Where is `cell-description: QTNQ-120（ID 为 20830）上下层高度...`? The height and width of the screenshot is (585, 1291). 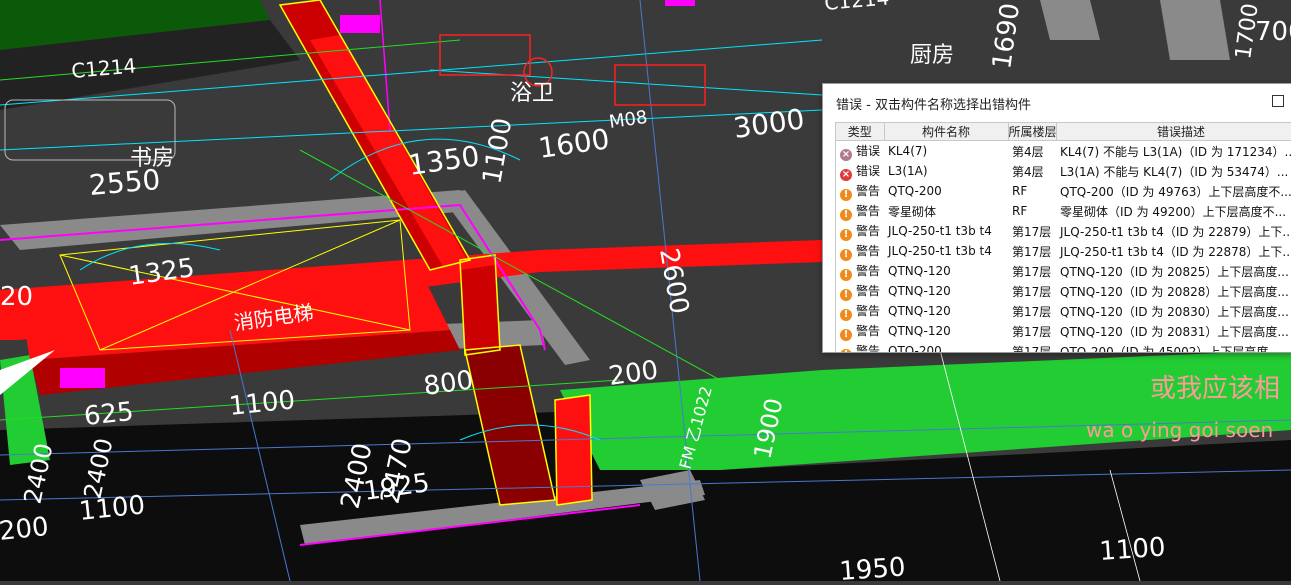 cell-description: QTNQ-120（ID 为 20830）上下层高度... is located at coordinates (1174, 311).